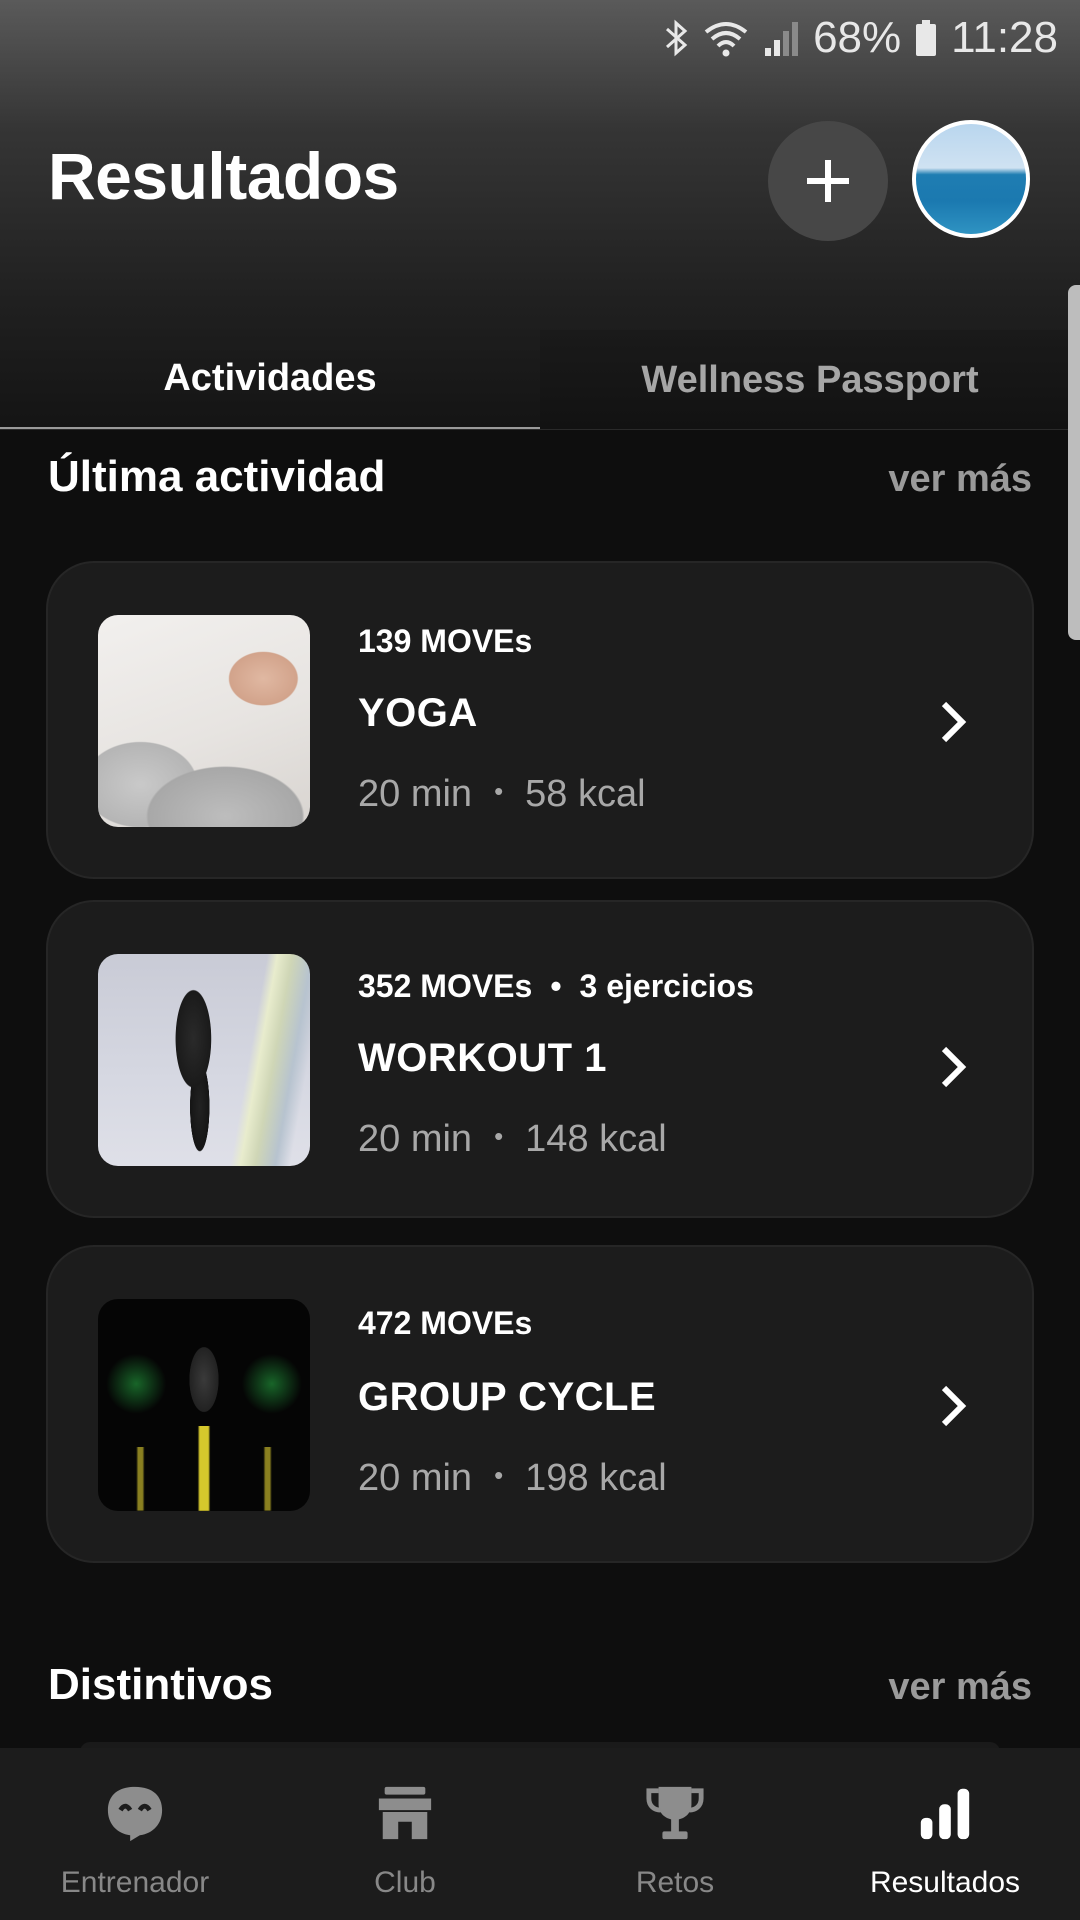 The width and height of the screenshot is (1080, 1920). What do you see at coordinates (512, 1478) in the screenshot?
I see `activity-stats: 20 min • 198 kcal` at bounding box center [512, 1478].